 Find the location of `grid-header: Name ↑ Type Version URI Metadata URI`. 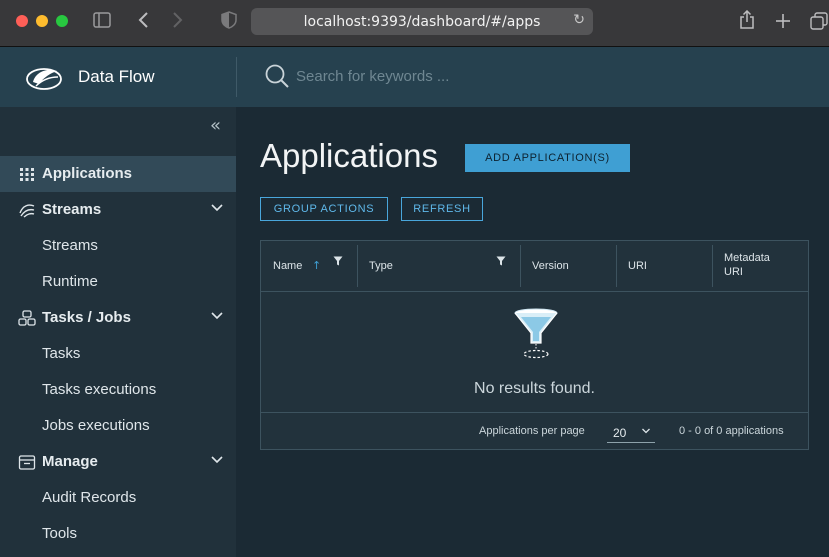

grid-header: Name ↑ Type Version URI Metadata URI is located at coordinates (534, 266).